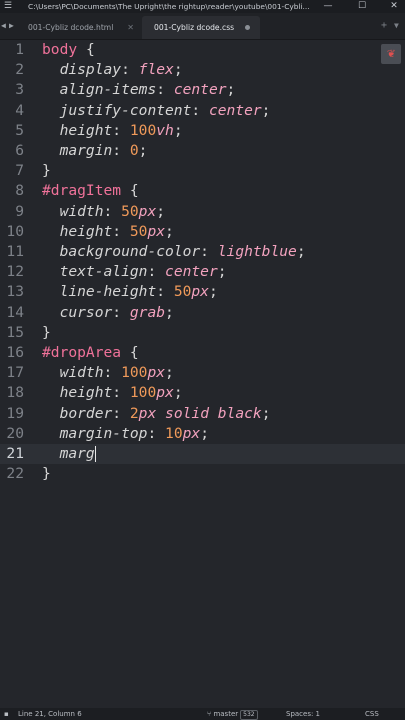 The width and height of the screenshot is (405, 720). I want to click on code-line: line-height: 50px;, so click(130, 292).